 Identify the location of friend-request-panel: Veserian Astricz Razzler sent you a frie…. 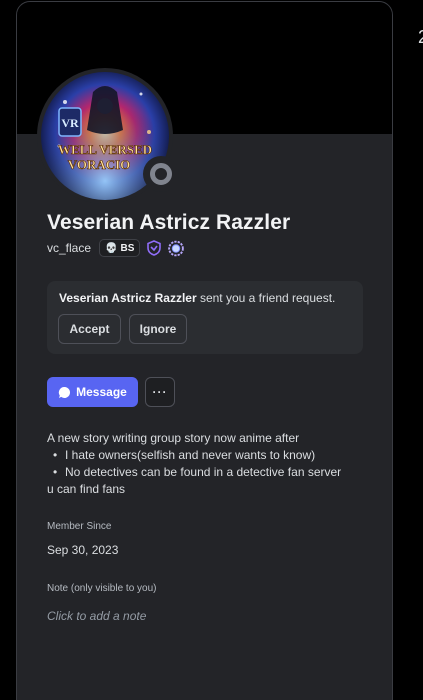
(205, 317).